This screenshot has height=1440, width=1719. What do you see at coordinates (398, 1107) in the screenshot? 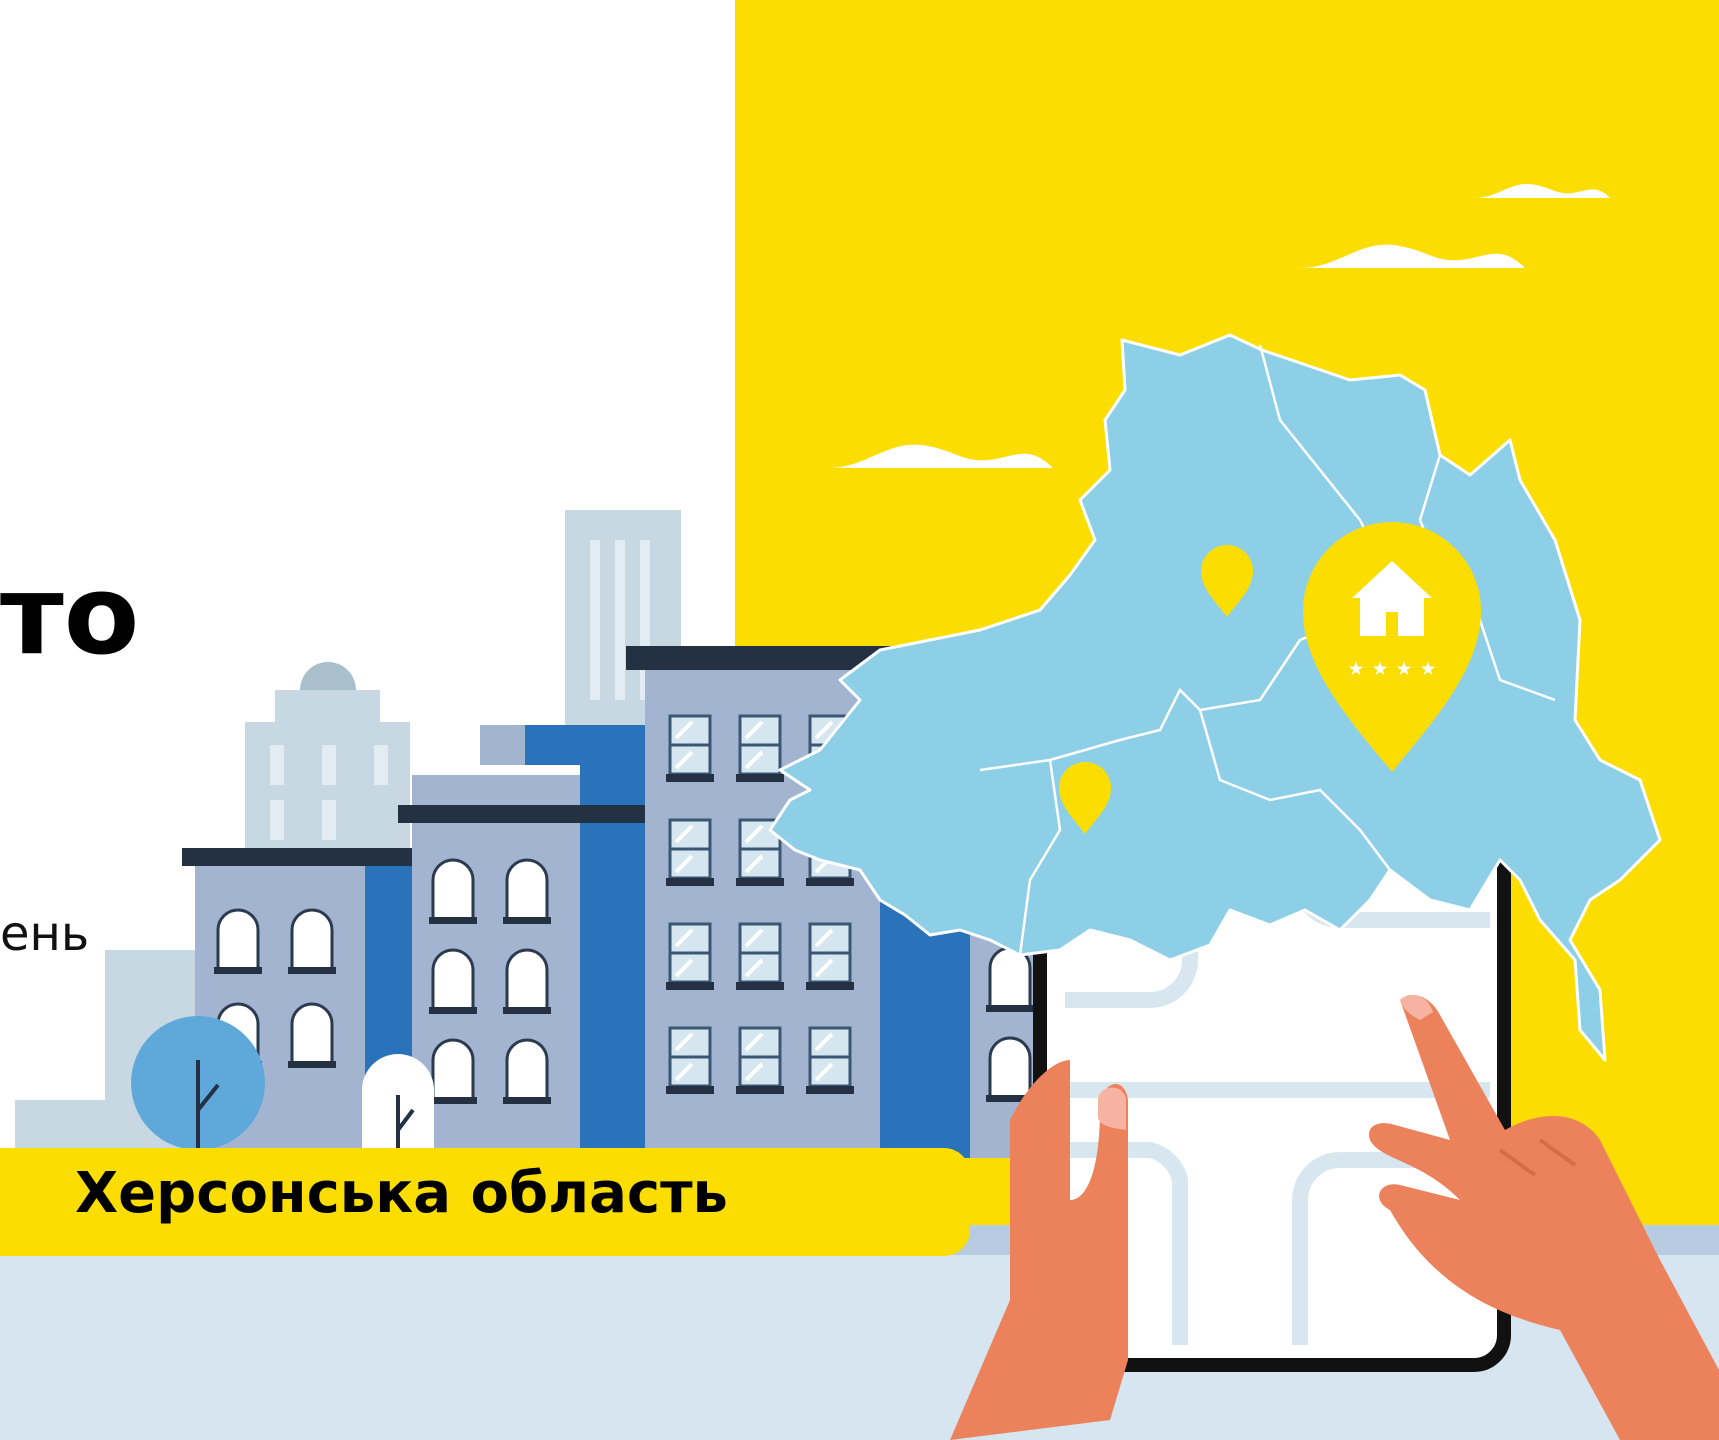
I see `tree` at bounding box center [398, 1107].